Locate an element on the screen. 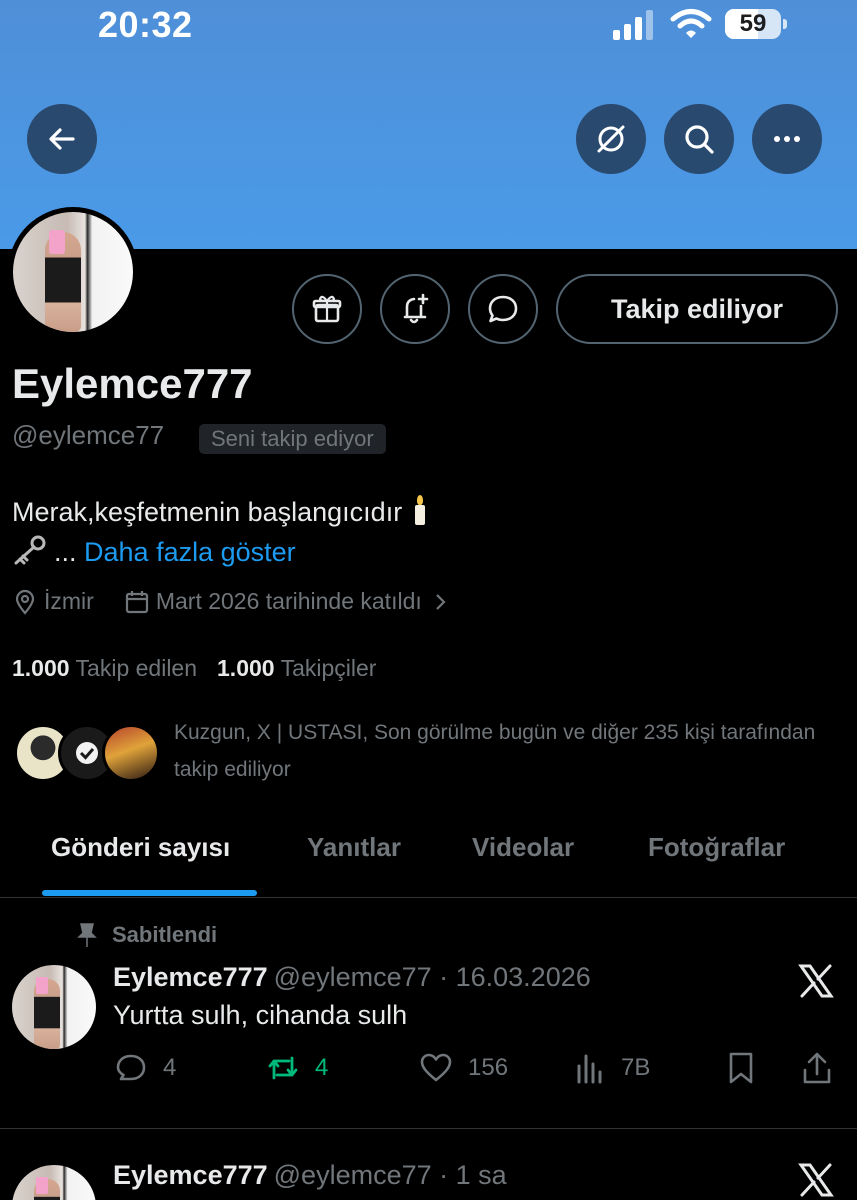 This screenshot has height=1200, width=857. reply-button: 4 is located at coordinates (144, 1068).